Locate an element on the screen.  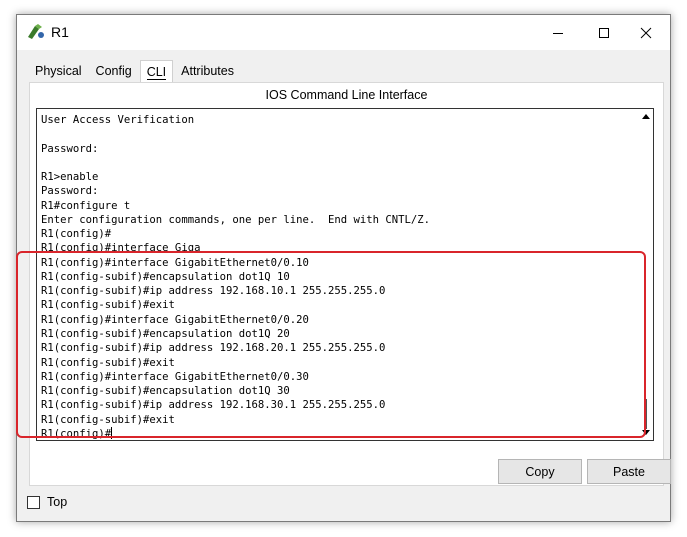
close-icon is located at coordinates (646, 32).